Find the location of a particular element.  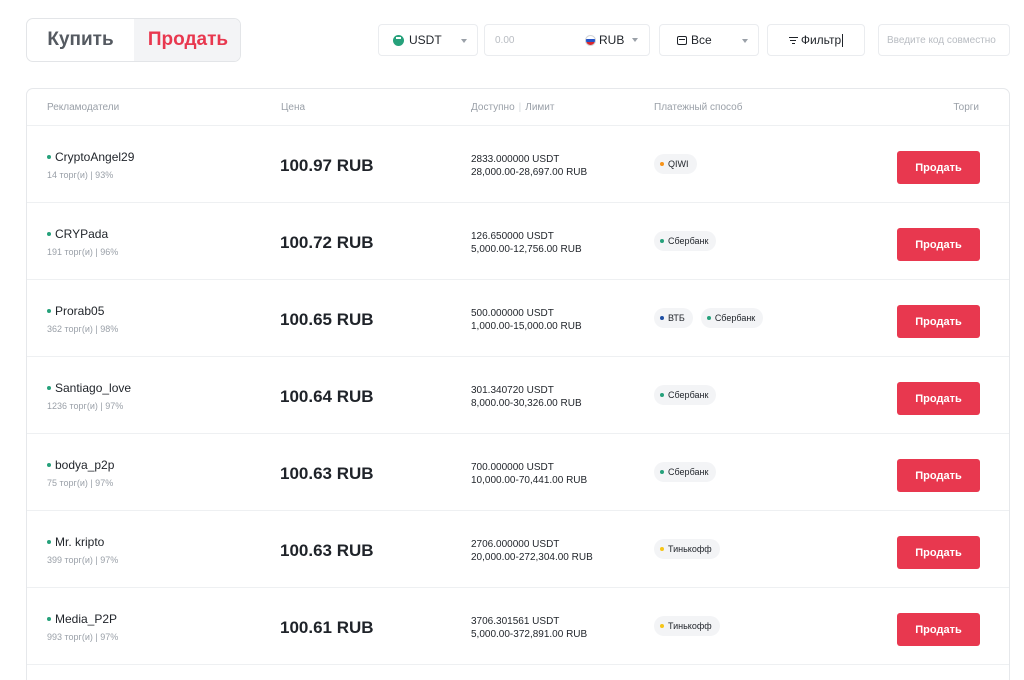

offer-price: 100.97 RUB is located at coordinates (327, 165).